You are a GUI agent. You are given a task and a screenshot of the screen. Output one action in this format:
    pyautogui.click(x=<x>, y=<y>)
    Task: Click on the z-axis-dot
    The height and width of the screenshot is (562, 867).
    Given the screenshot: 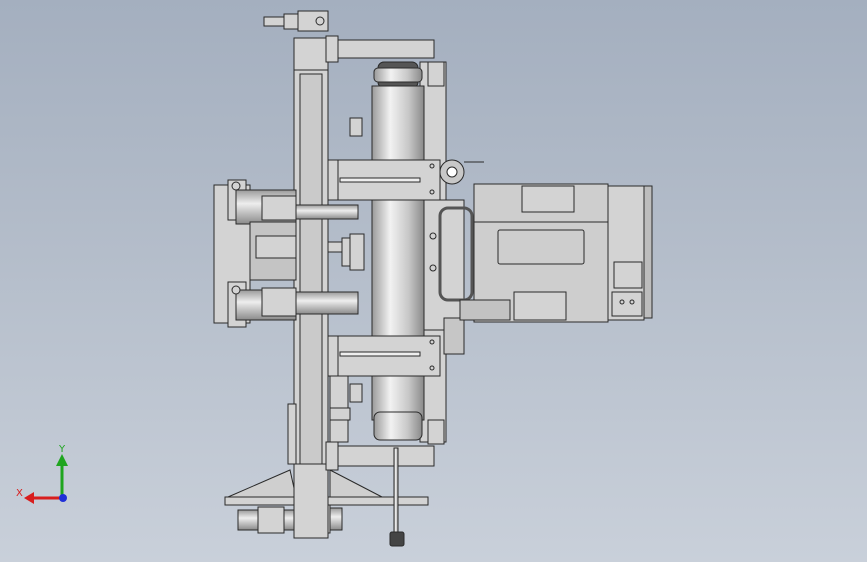 What is the action you would take?
    pyautogui.click(x=63, y=498)
    